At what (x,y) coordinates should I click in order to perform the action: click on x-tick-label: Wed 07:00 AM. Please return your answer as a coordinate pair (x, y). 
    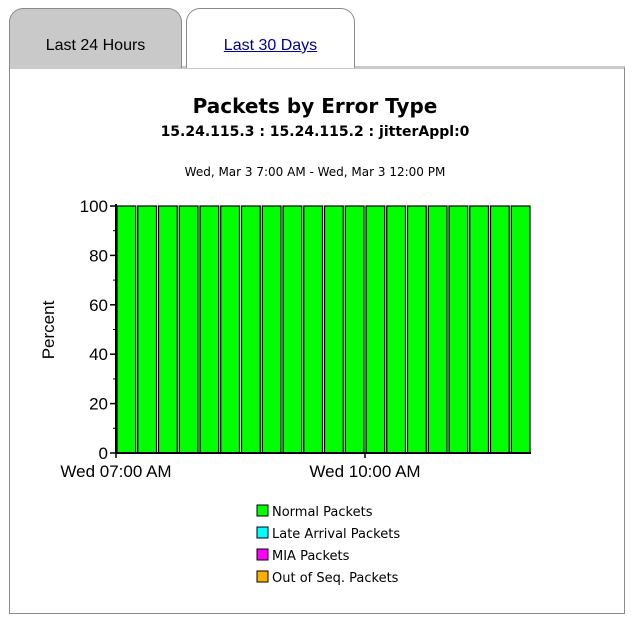
    Looking at the image, I should click on (115, 471).